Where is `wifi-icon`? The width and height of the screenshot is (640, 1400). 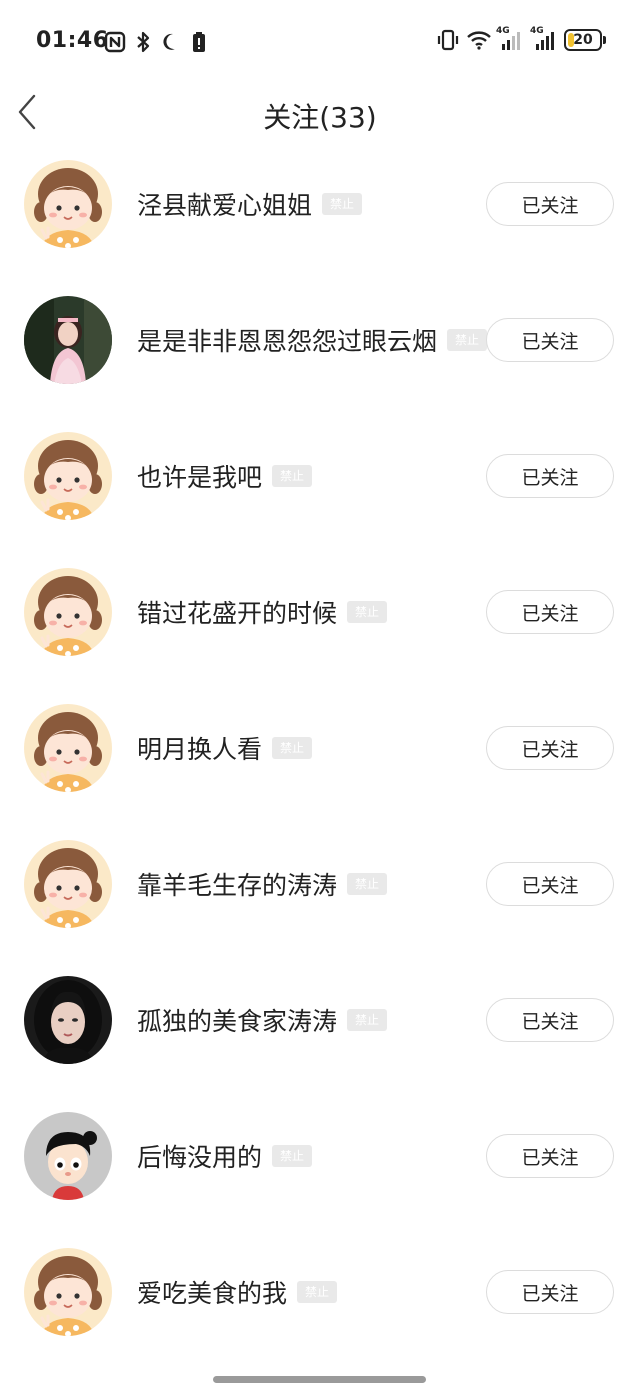 wifi-icon is located at coordinates (478, 40).